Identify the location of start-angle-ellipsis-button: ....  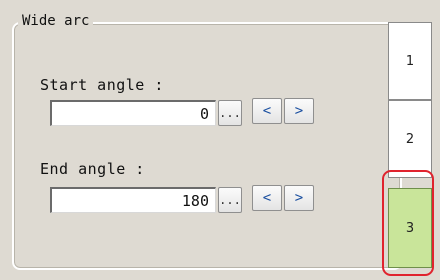
(230, 113).